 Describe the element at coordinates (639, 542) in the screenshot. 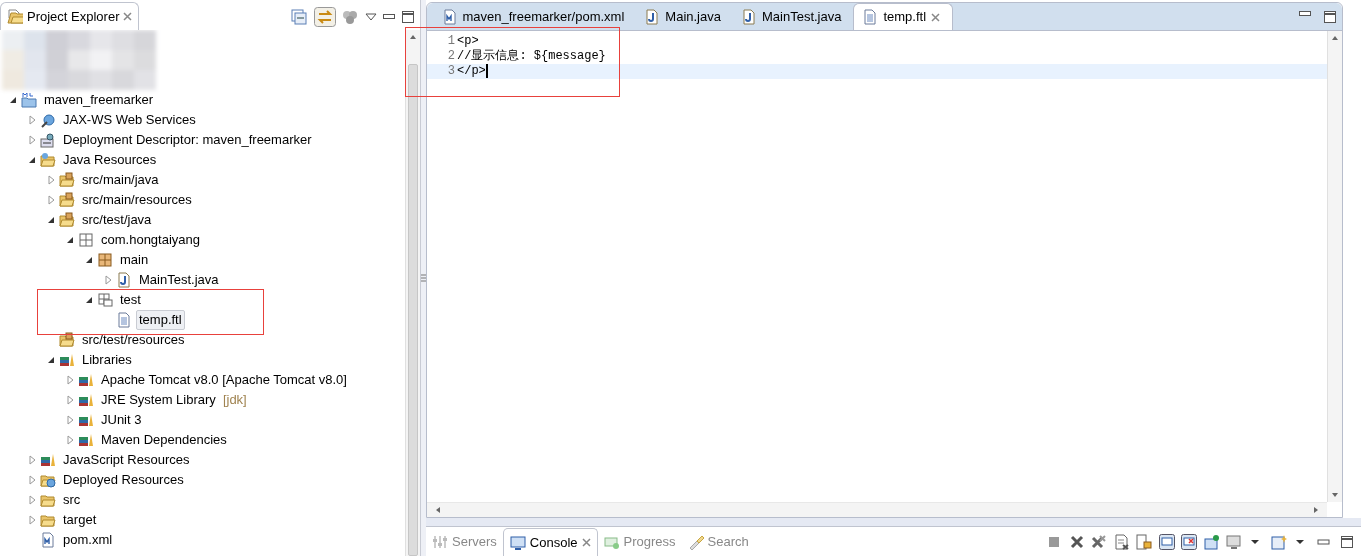

I see `panel-tab: Progress` at that location.